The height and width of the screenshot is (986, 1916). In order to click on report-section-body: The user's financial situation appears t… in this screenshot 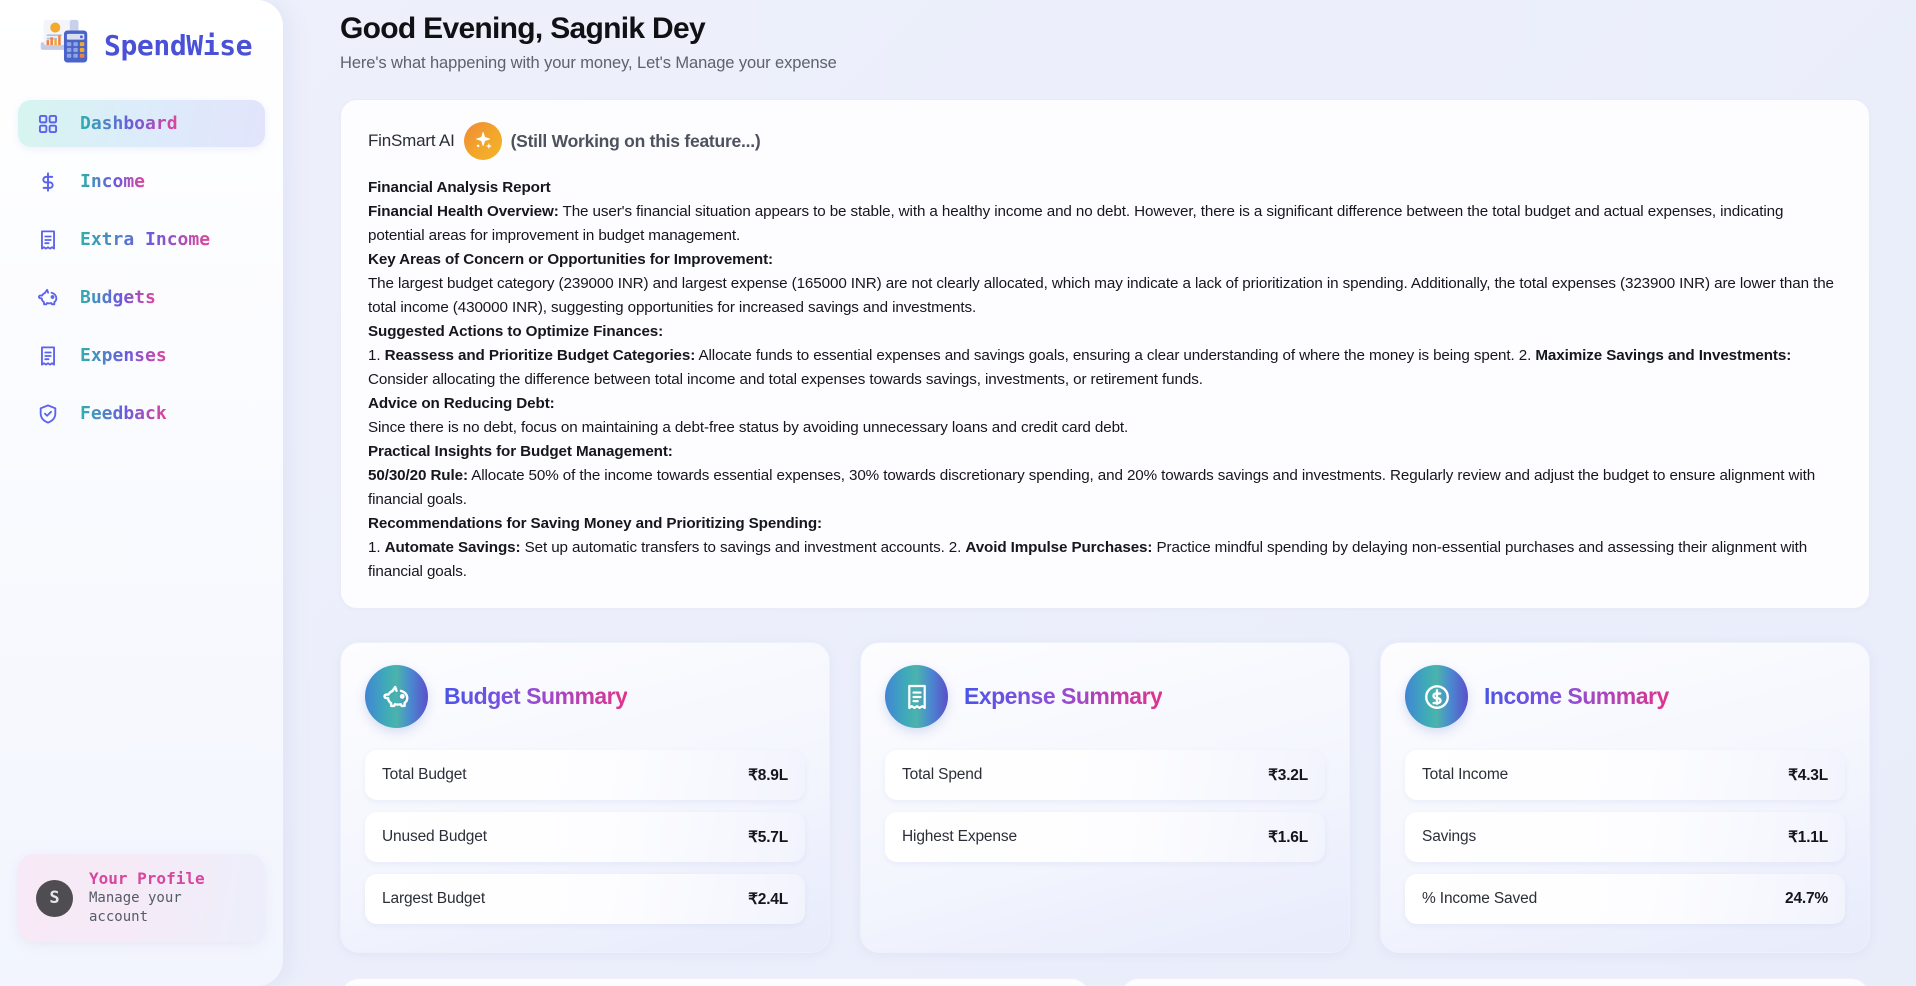, I will do `click(1076, 223)`.